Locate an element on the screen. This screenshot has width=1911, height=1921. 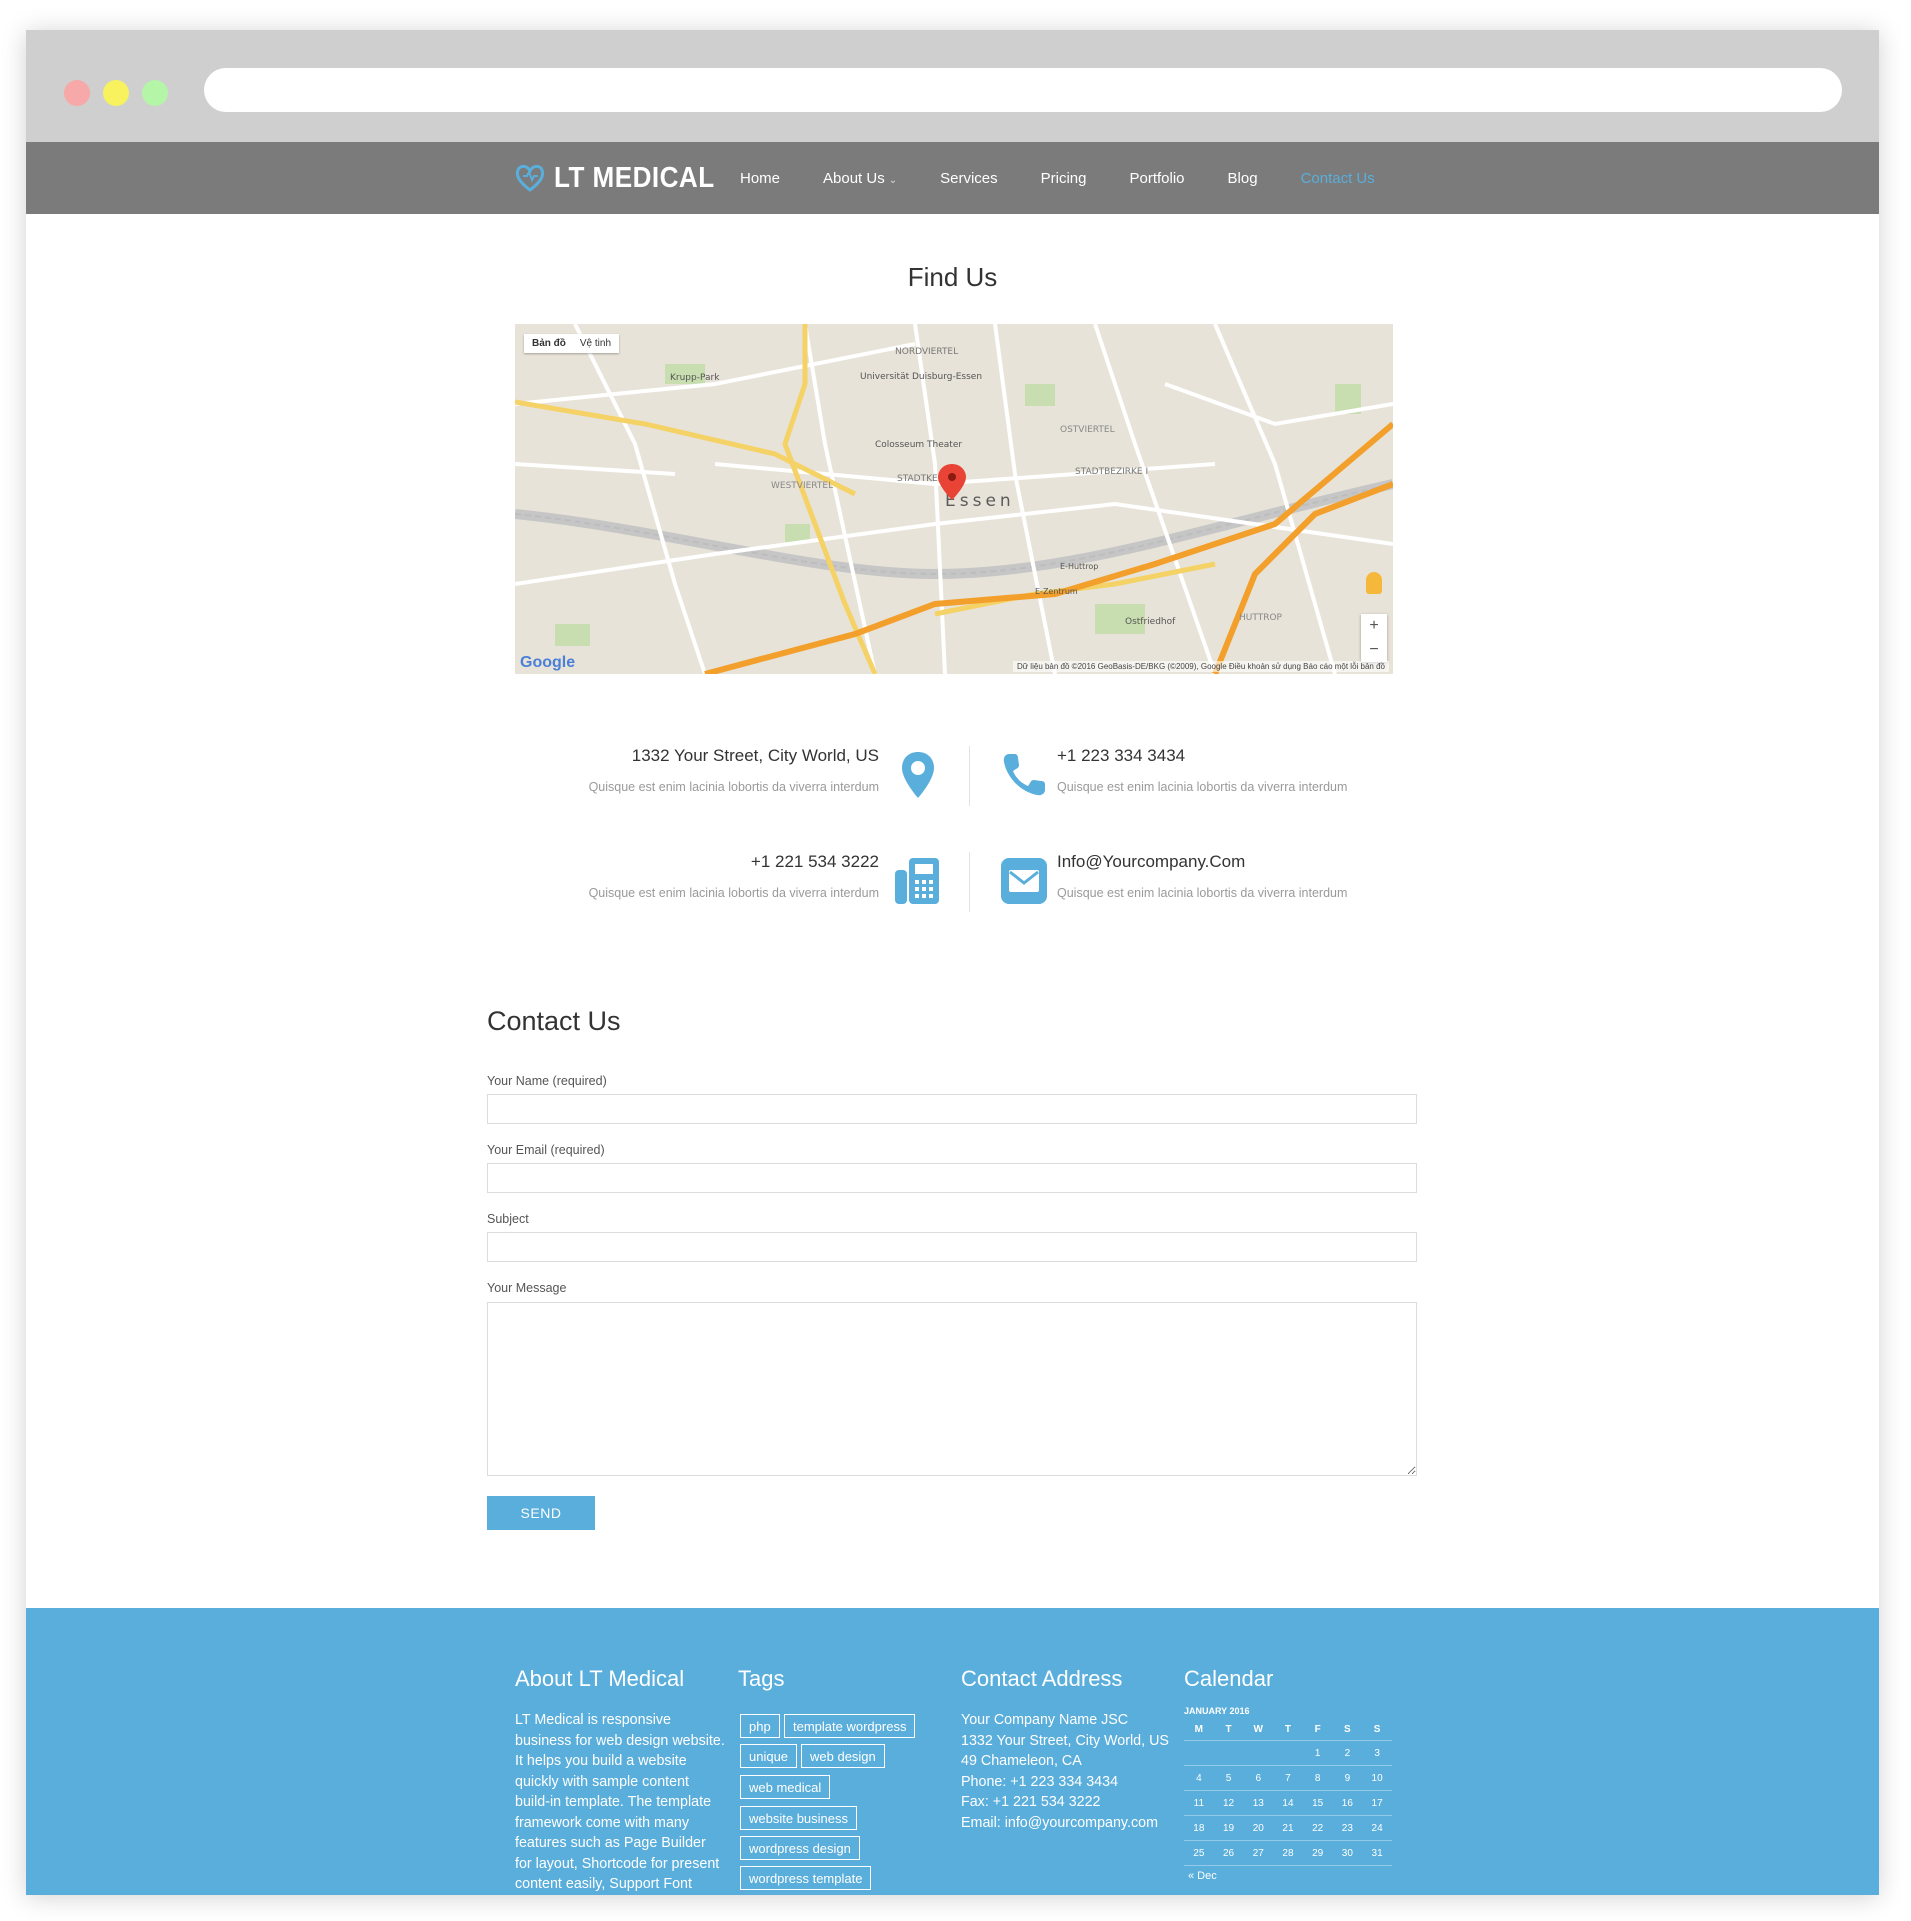
calendar-day: 4 is located at coordinates (1199, 1778).